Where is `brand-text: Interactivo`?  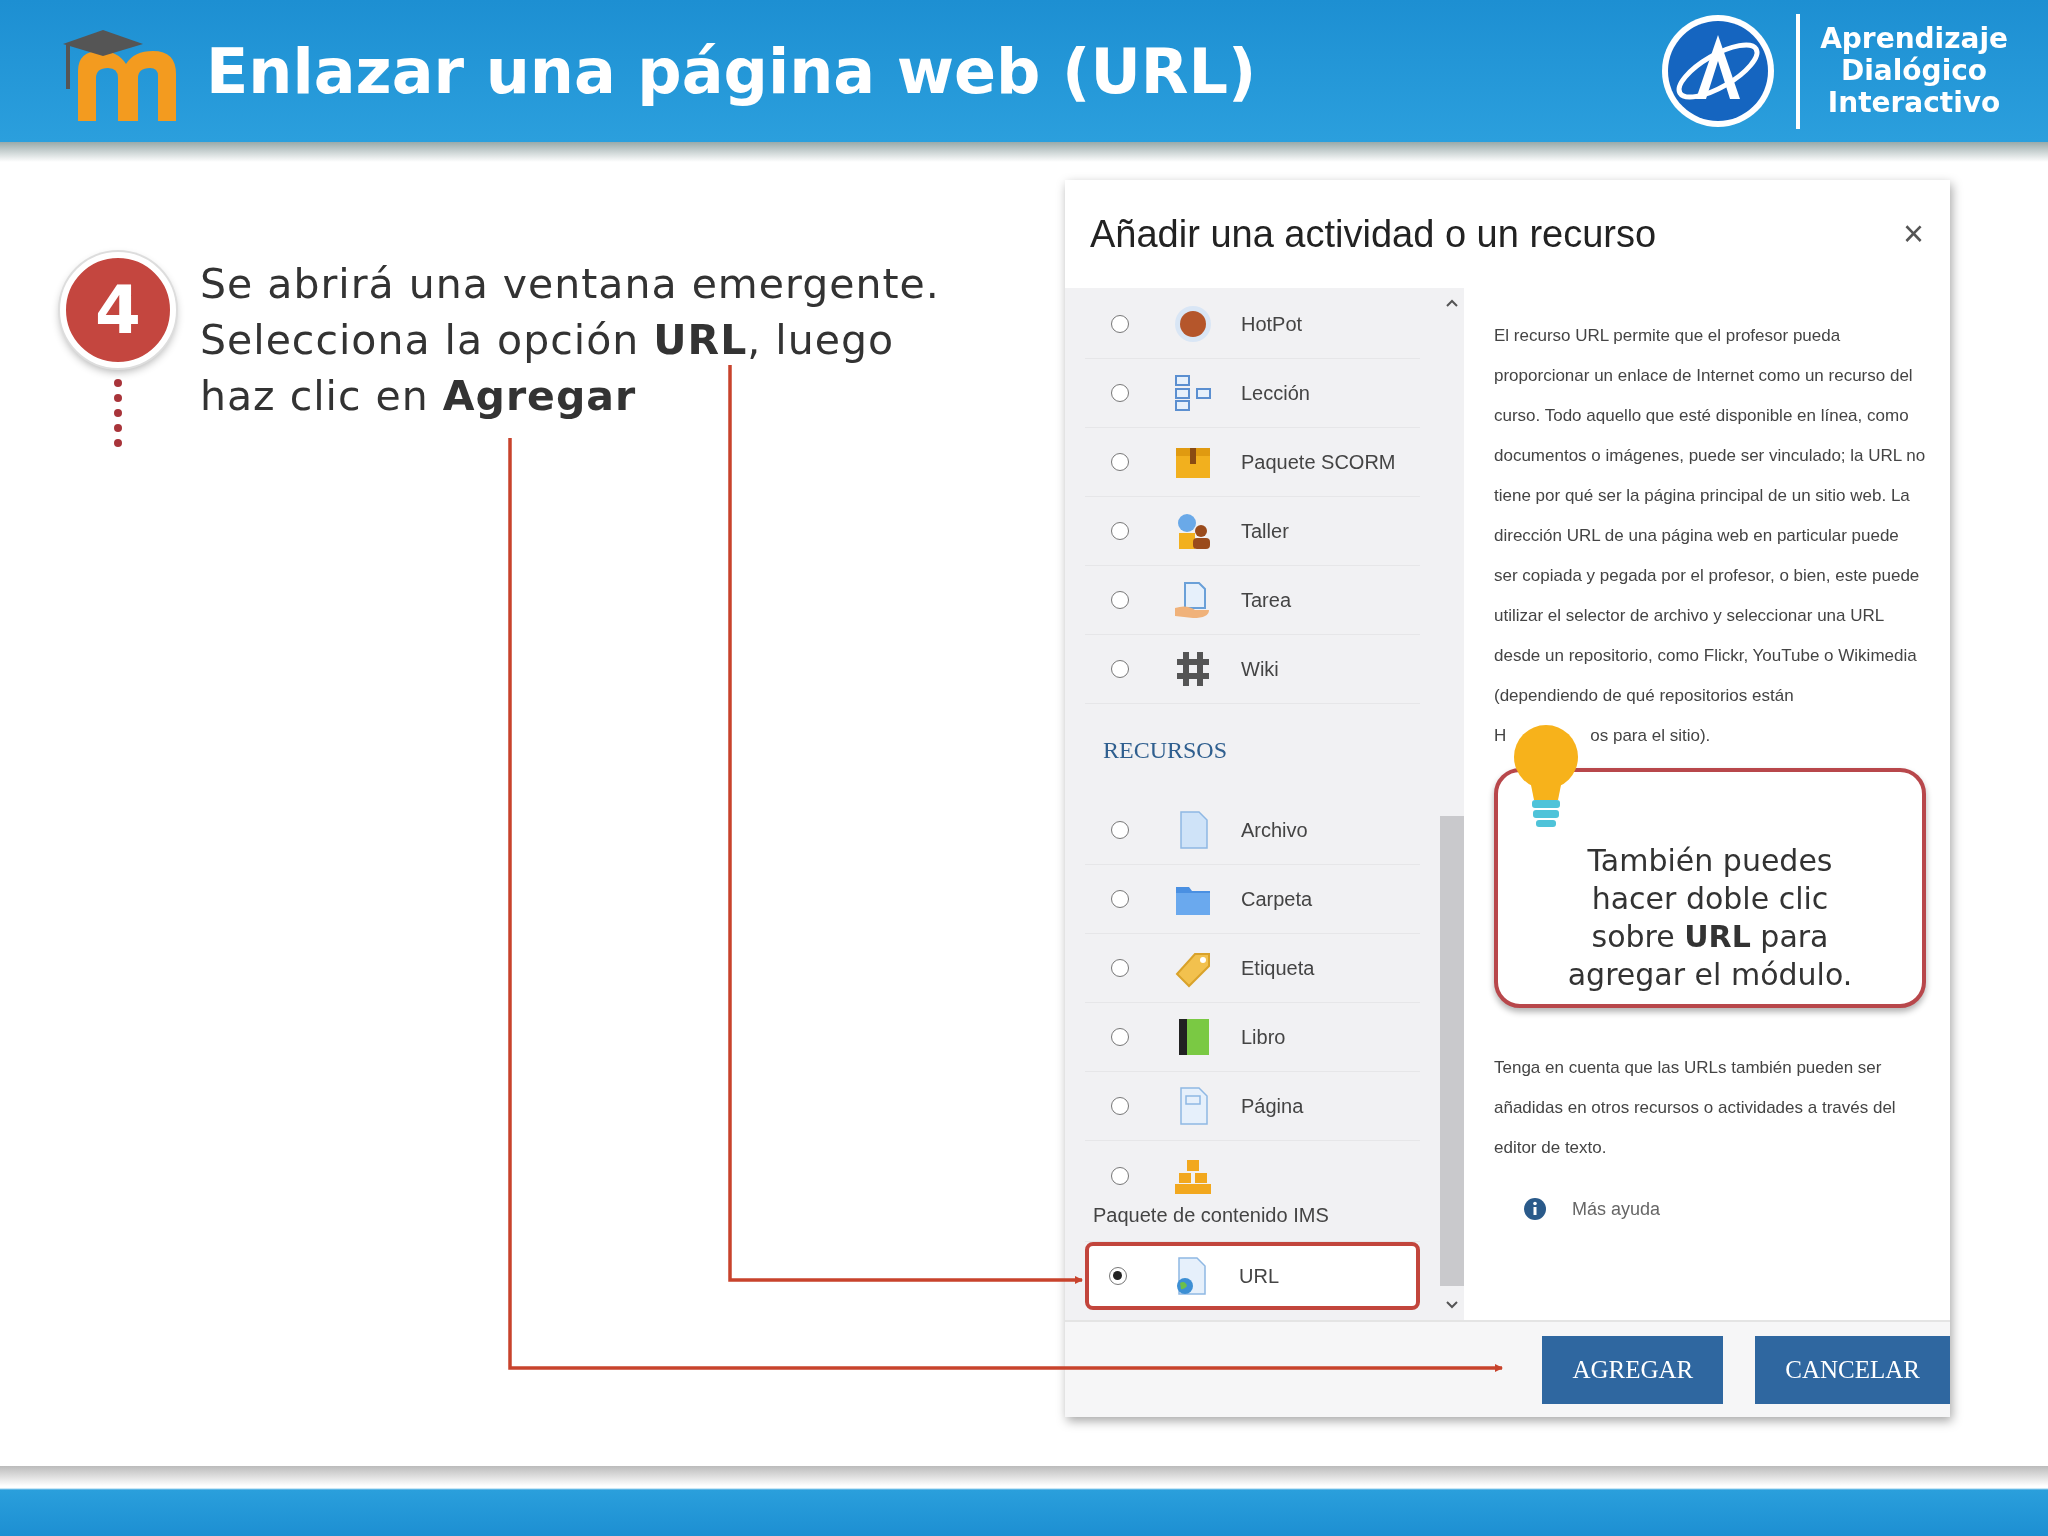
brand-text: Interactivo is located at coordinates (1914, 103).